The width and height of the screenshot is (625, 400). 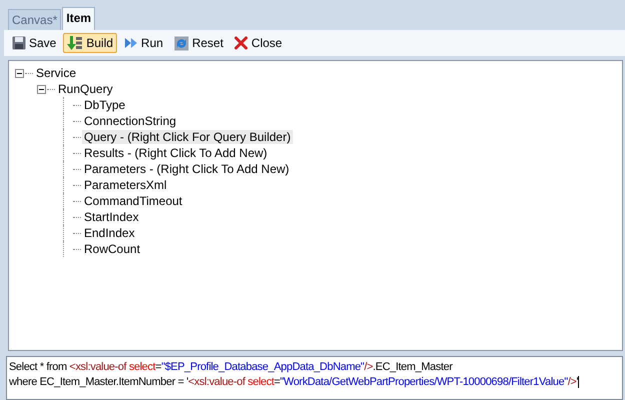 I want to click on close-icon, so click(x=241, y=43).